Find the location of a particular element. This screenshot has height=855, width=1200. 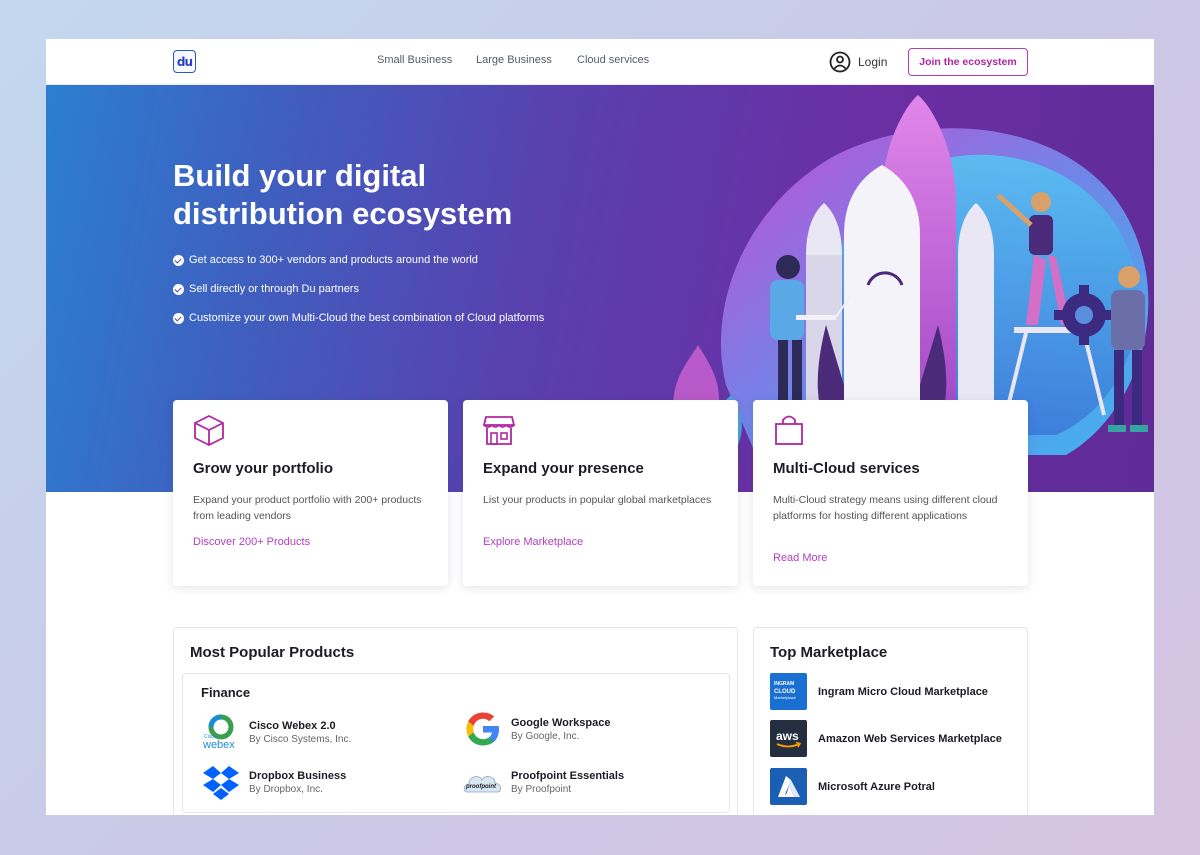

box-icon is located at coordinates (209, 430).